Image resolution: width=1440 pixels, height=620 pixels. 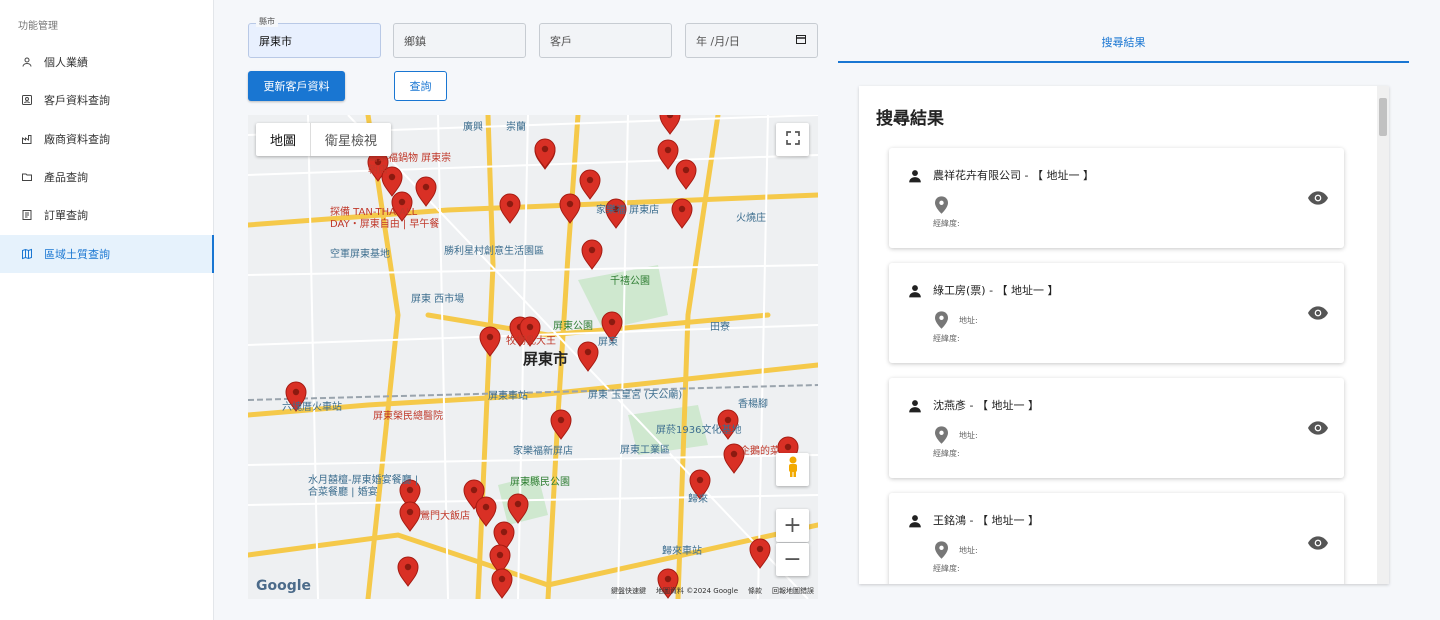 I want to click on sidebar-item-vendor-query: 廠商資料查詢, so click(x=107, y=139).